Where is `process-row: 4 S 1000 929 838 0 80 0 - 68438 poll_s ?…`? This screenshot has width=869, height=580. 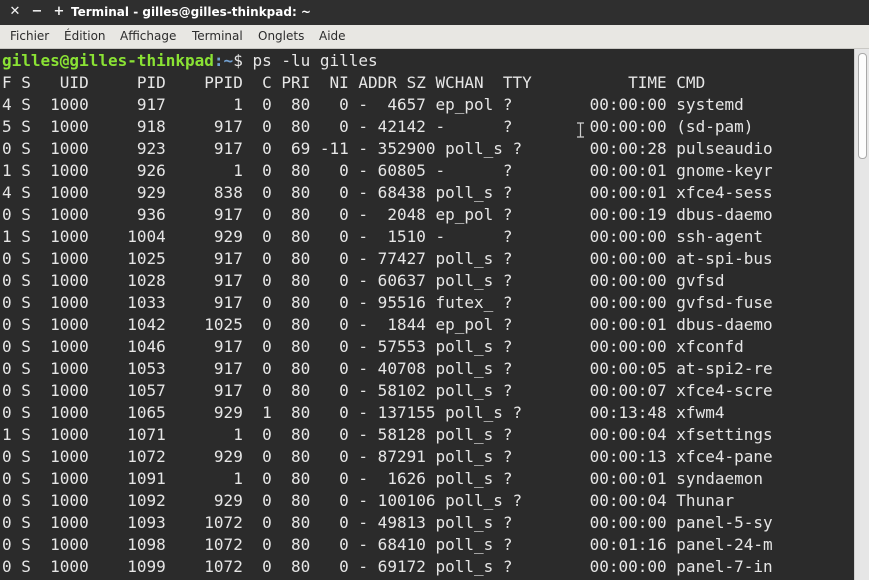
process-row: 4 S 1000 929 838 0 80 0 - 68438 poll_s ?… is located at coordinates (387, 192).